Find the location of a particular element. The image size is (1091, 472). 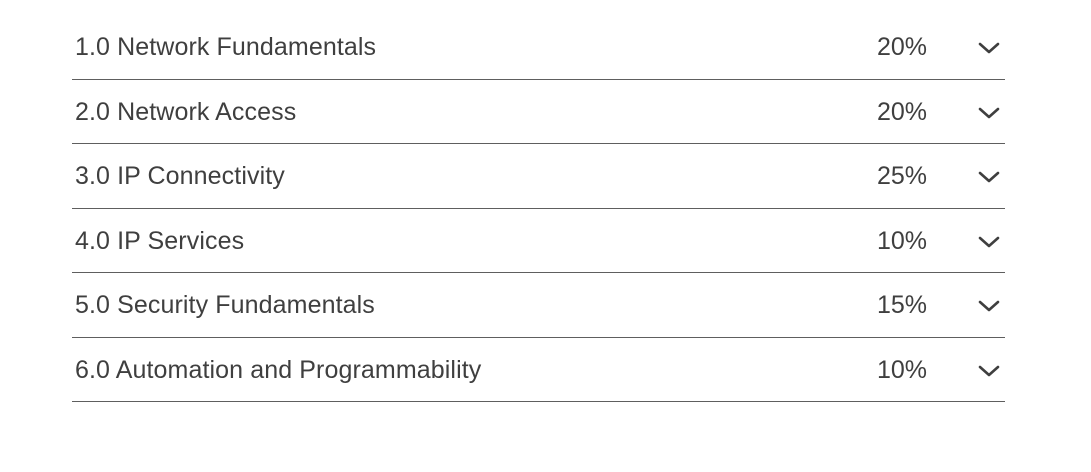

accordion-item-title: 4.0 IP Services is located at coordinates (160, 240).